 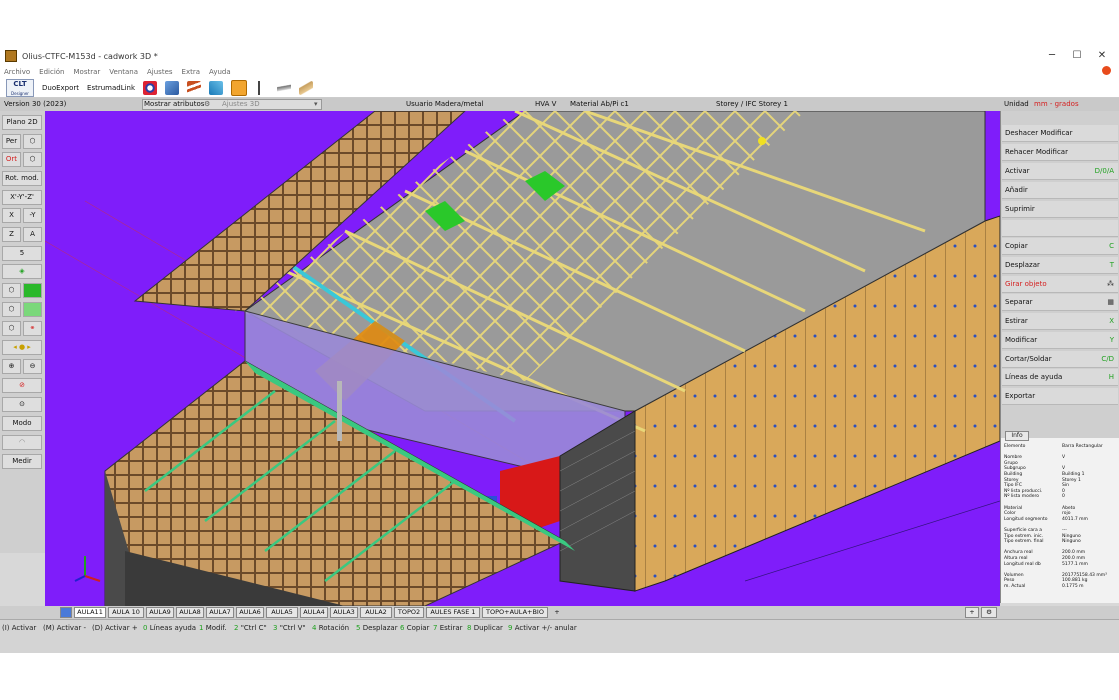 What do you see at coordinates (344, 612) in the screenshot?
I see `tab-aula3: AULA3` at bounding box center [344, 612].